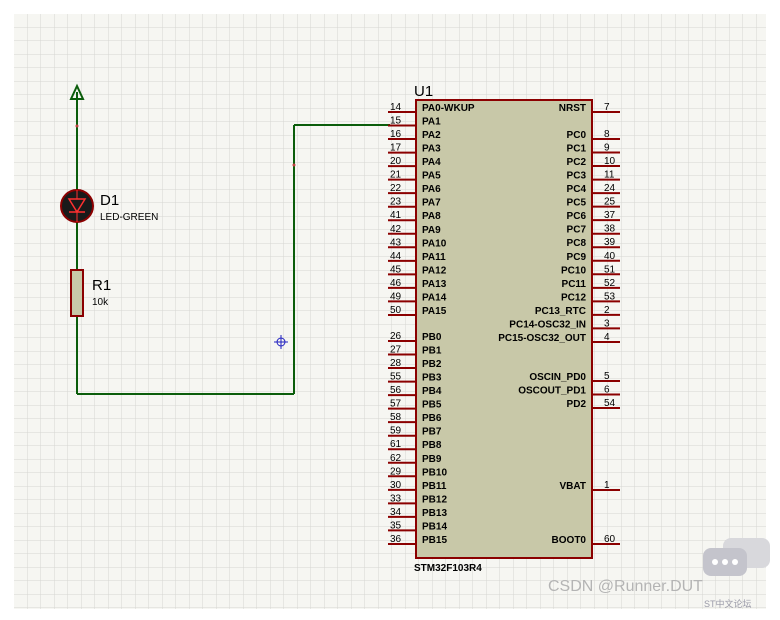 Image resolution: width=780 pixels, height=620 pixels. What do you see at coordinates (610, 296) in the screenshot?
I see `pin-number: 53` at bounding box center [610, 296].